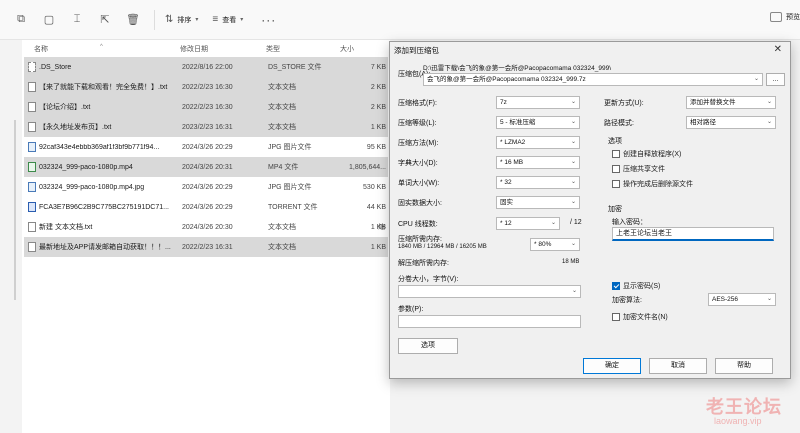 The height and width of the screenshot is (433, 800). Describe the element at coordinates (242, 20) in the screenshot. I see `chevron-down-icon: ▾` at that location.